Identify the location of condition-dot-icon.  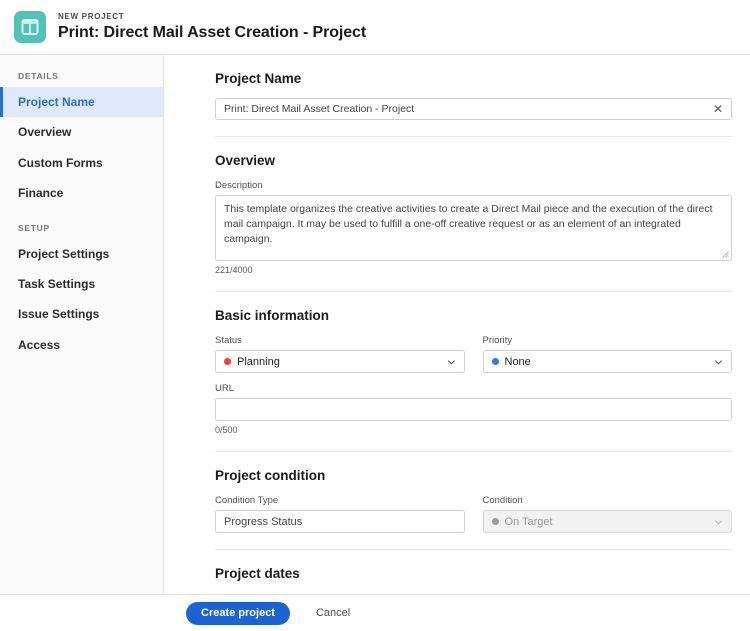
(495, 521).